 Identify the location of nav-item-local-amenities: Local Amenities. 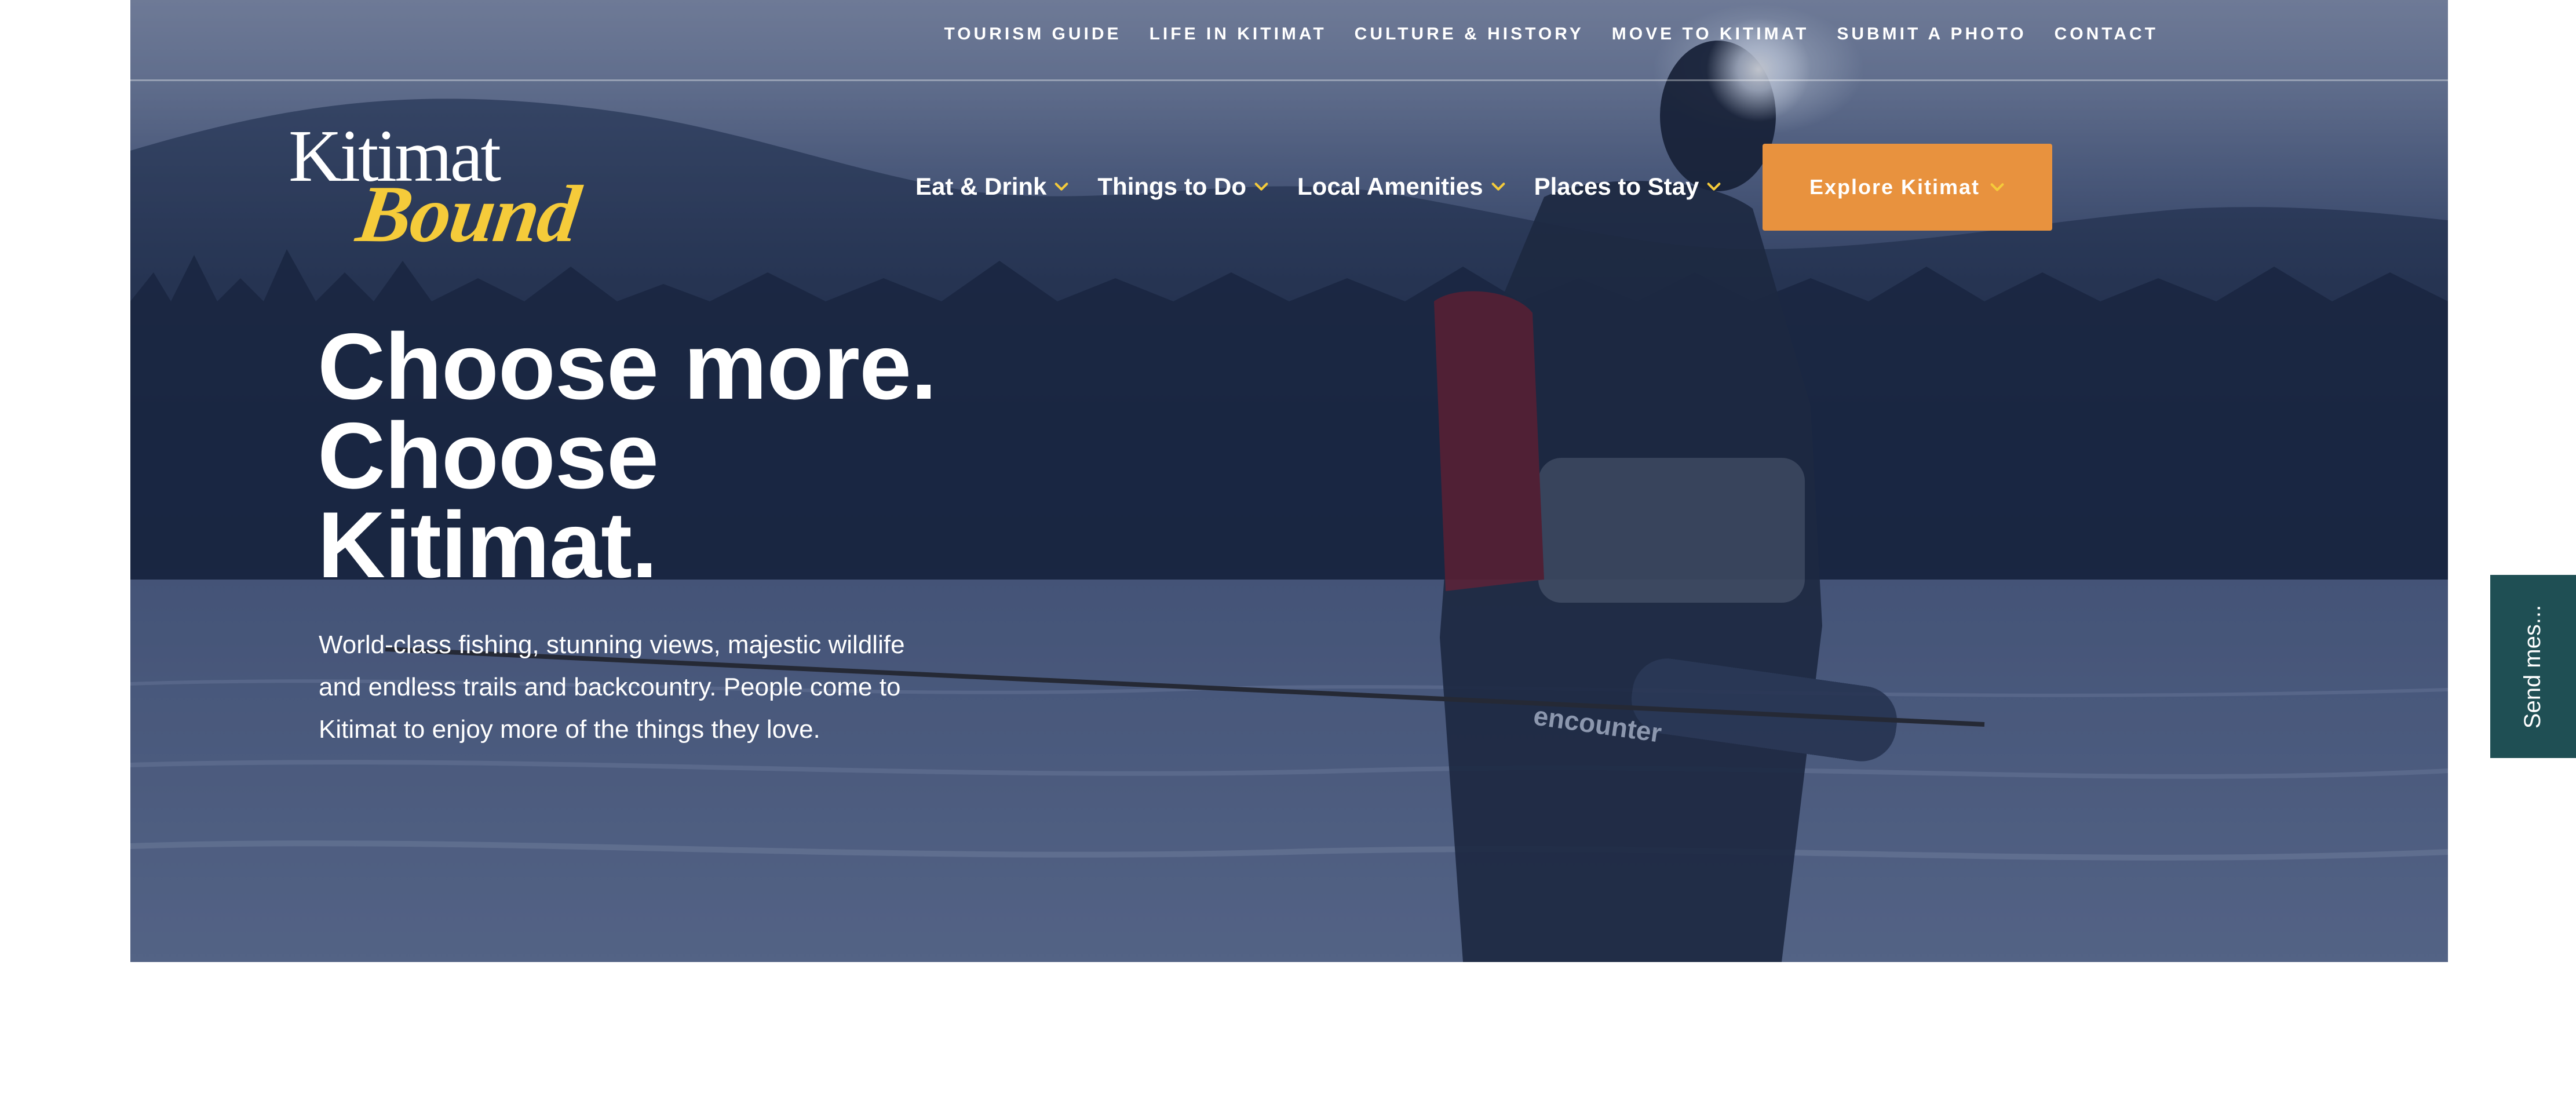
(1401, 187).